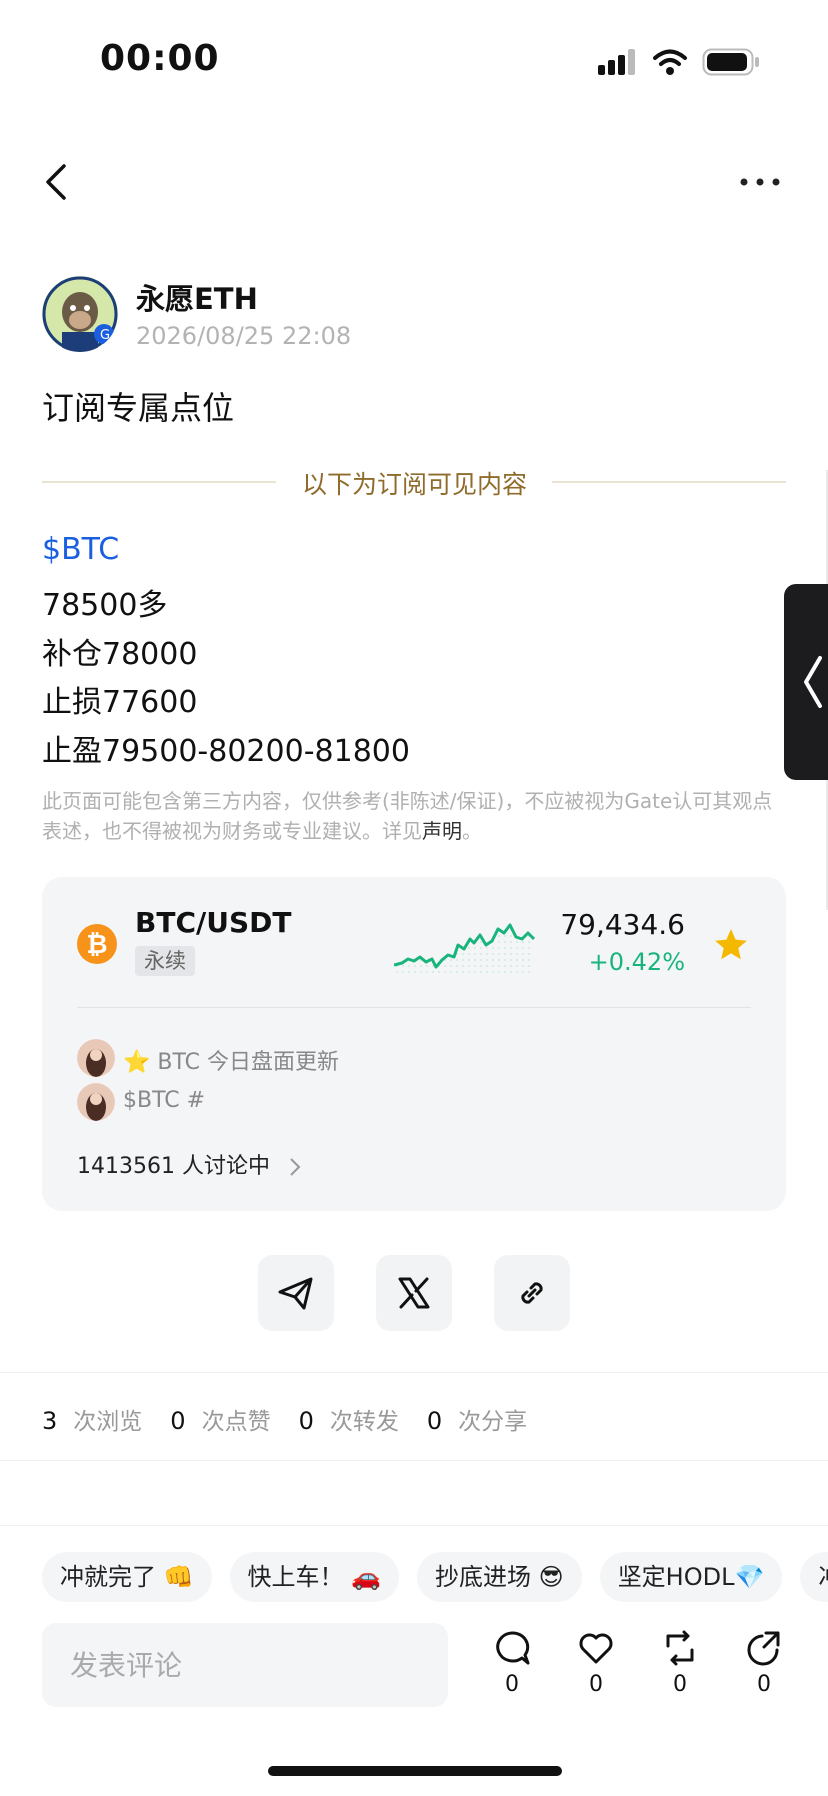 The height and width of the screenshot is (1796, 828). Describe the element at coordinates (513, 1648) in the screenshot. I see `comment-icon` at that location.